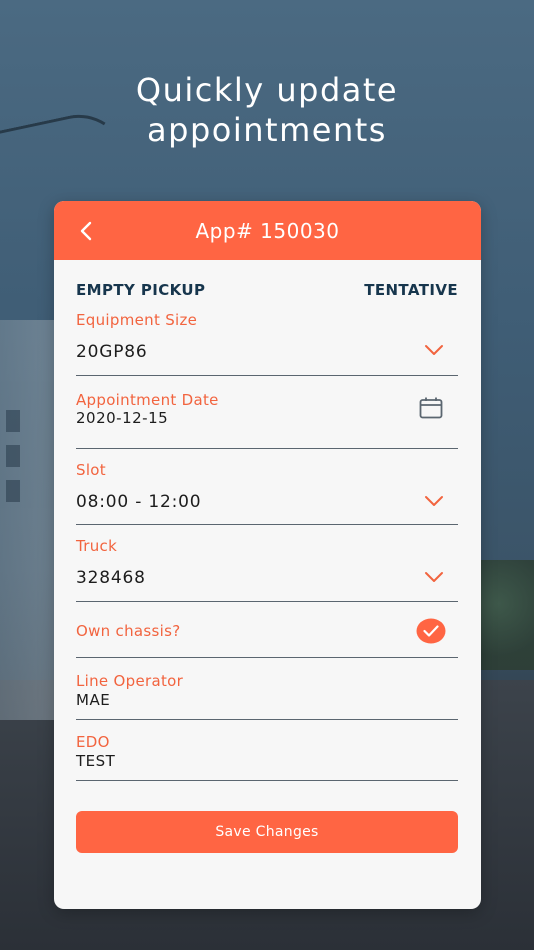  What do you see at coordinates (267, 630) in the screenshot?
I see `own-chassis-field: Own chassis?` at bounding box center [267, 630].